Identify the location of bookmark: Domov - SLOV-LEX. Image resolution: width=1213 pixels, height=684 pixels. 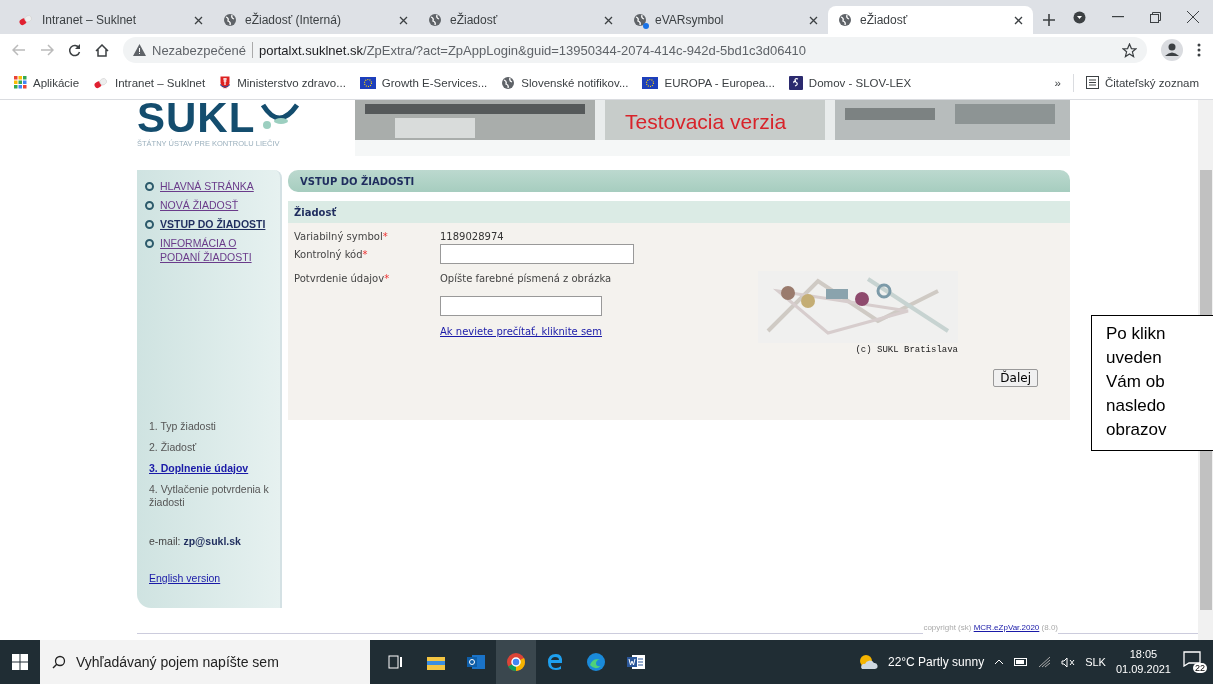
(850, 82).